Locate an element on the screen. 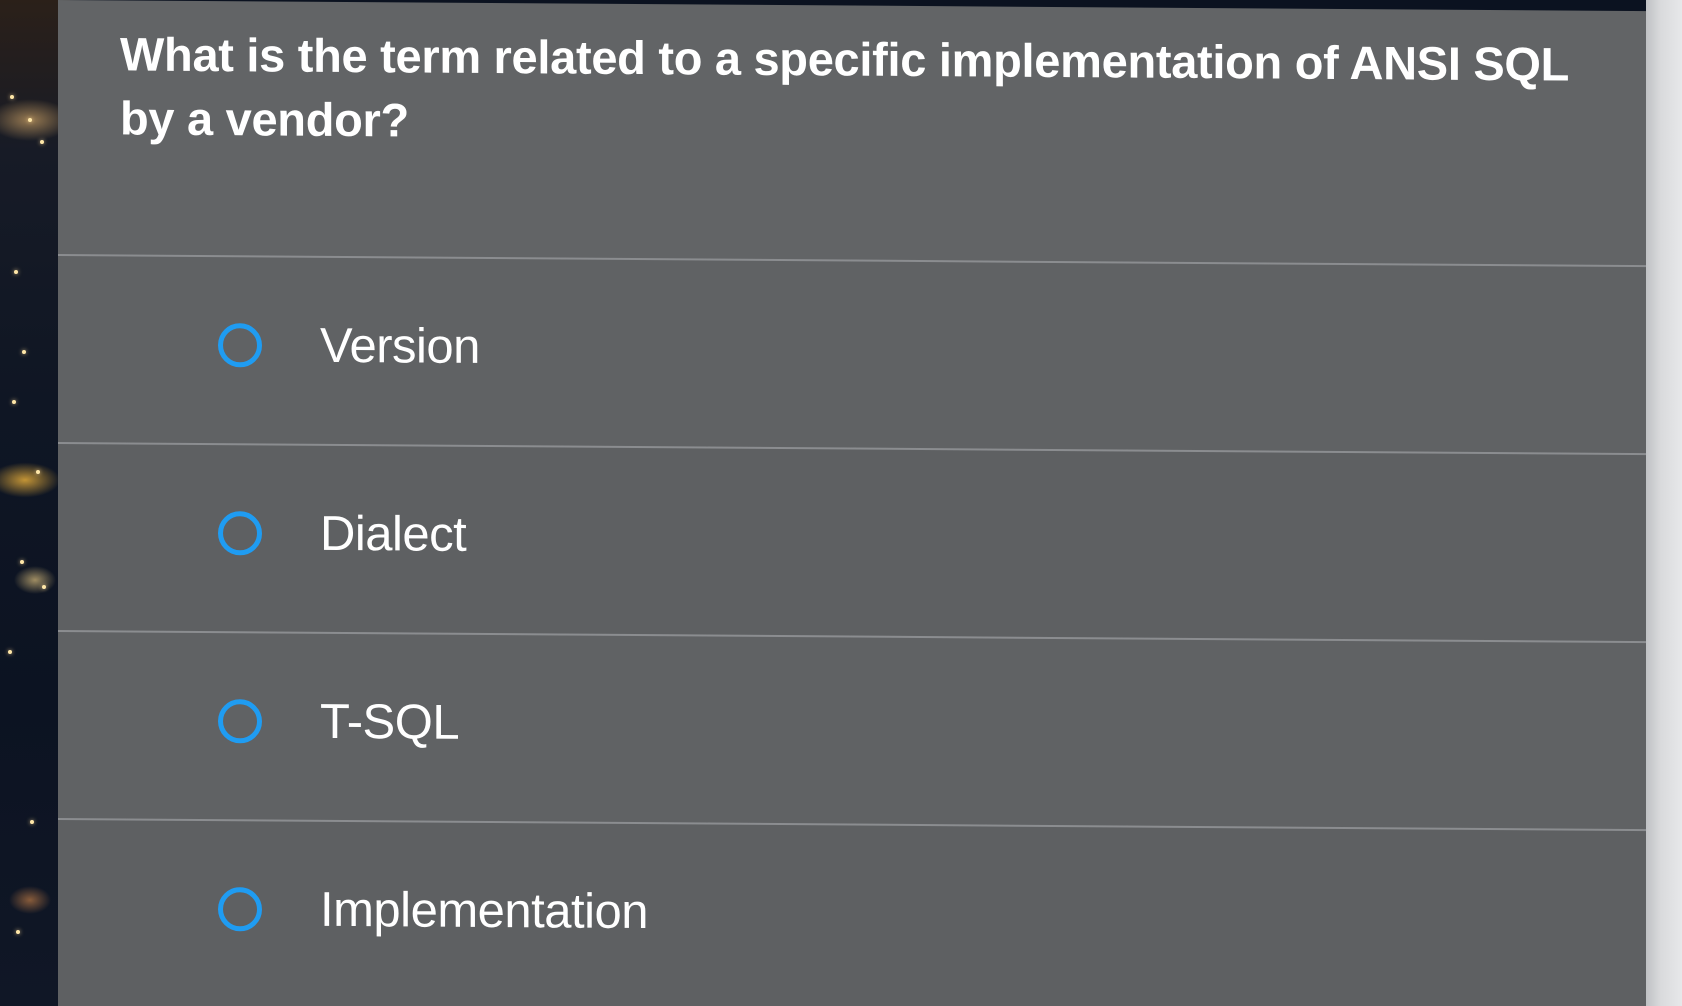 This screenshot has height=1006, width=1682. answer-label: Implementation is located at coordinates (484, 911).